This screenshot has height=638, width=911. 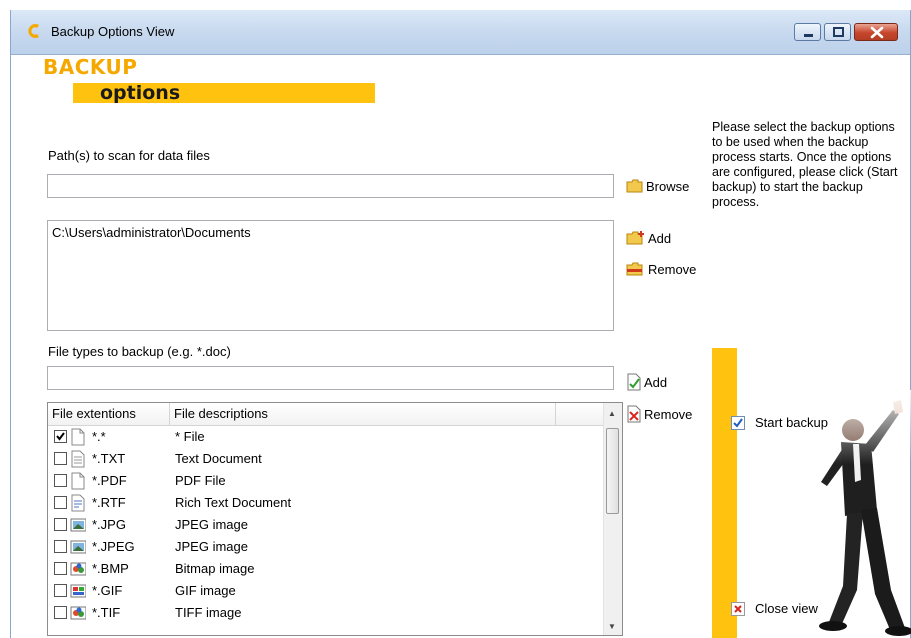 What do you see at coordinates (99, 436) in the screenshot?
I see `file-extension: *.*` at bounding box center [99, 436].